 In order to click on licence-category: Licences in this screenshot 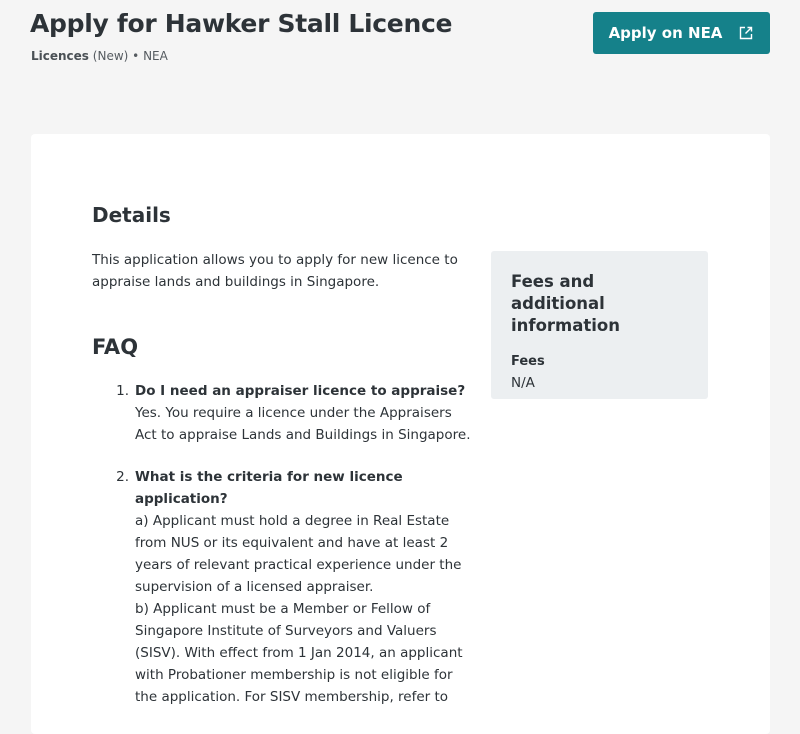, I will do `click(60, 56)`.